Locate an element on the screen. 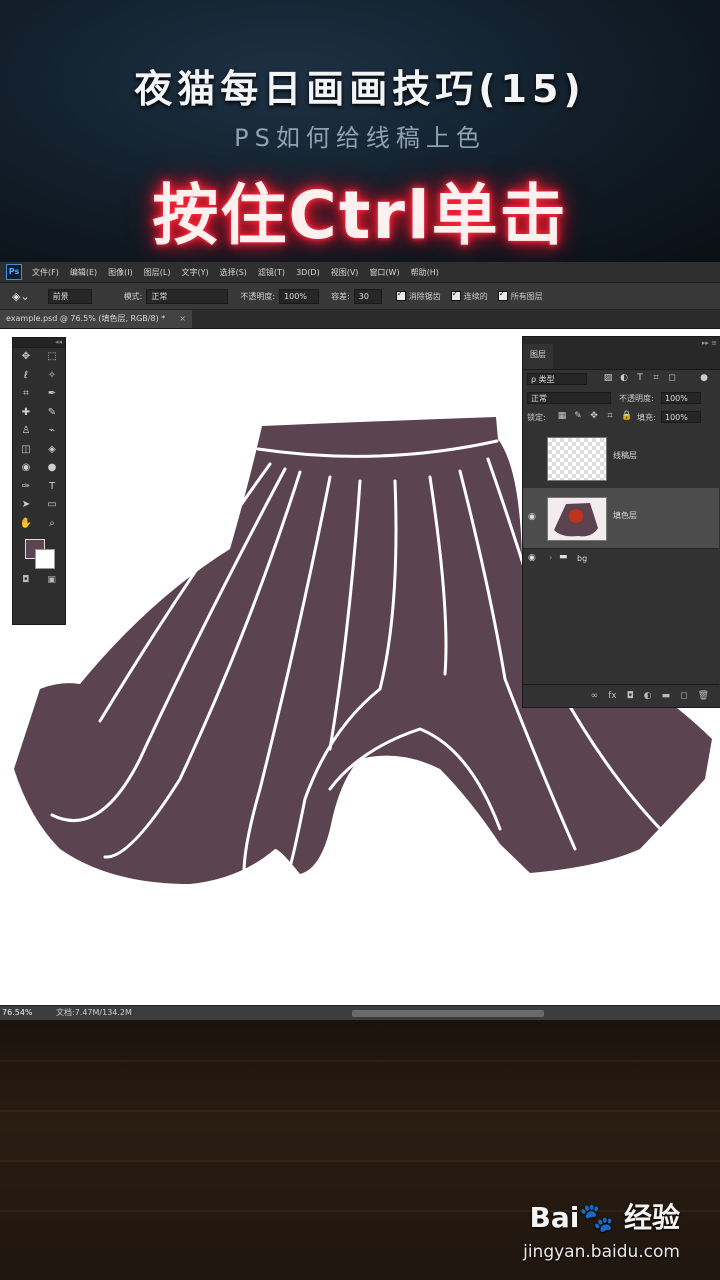  tool-icon: ⌗ is located at coordinates (26, 394).